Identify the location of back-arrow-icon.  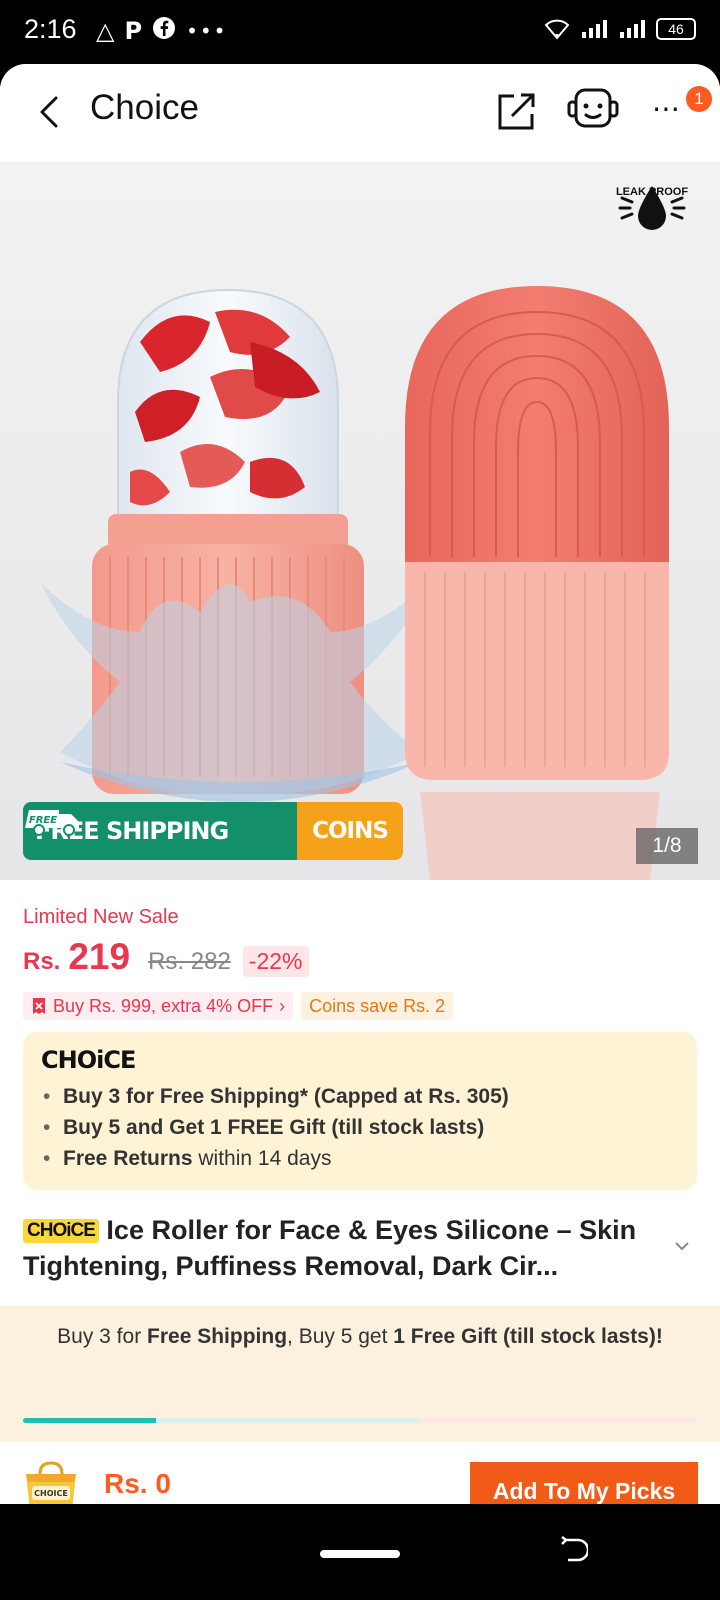
(50, 112).